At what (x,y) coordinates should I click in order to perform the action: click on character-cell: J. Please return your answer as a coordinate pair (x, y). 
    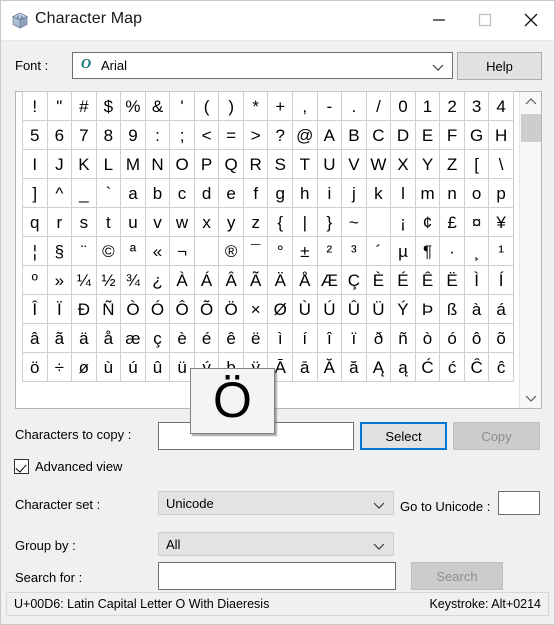
    Looking at the image, I should click on (59, 164).